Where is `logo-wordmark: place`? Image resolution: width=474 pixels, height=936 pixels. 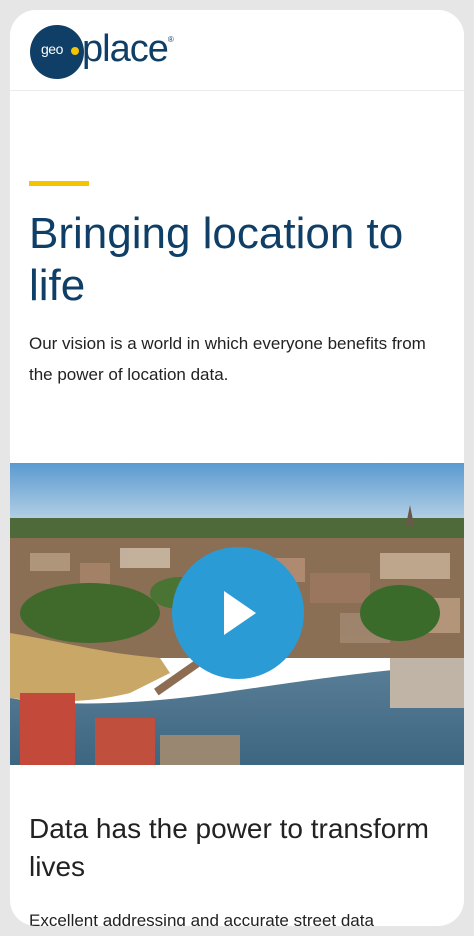 logo-wordmark: place is located at coordinates (125, 49).